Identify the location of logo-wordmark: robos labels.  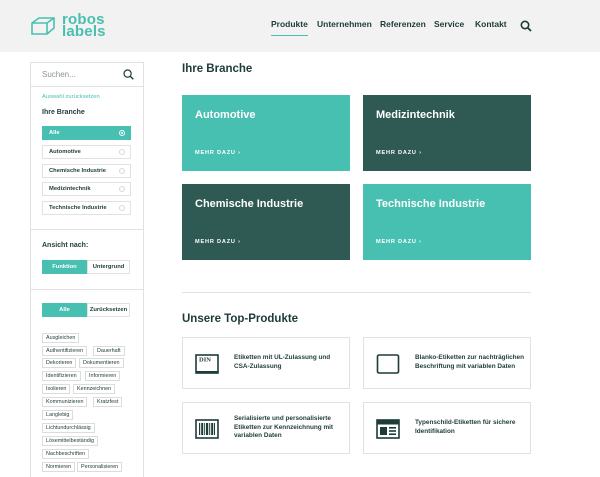
(84, 26).